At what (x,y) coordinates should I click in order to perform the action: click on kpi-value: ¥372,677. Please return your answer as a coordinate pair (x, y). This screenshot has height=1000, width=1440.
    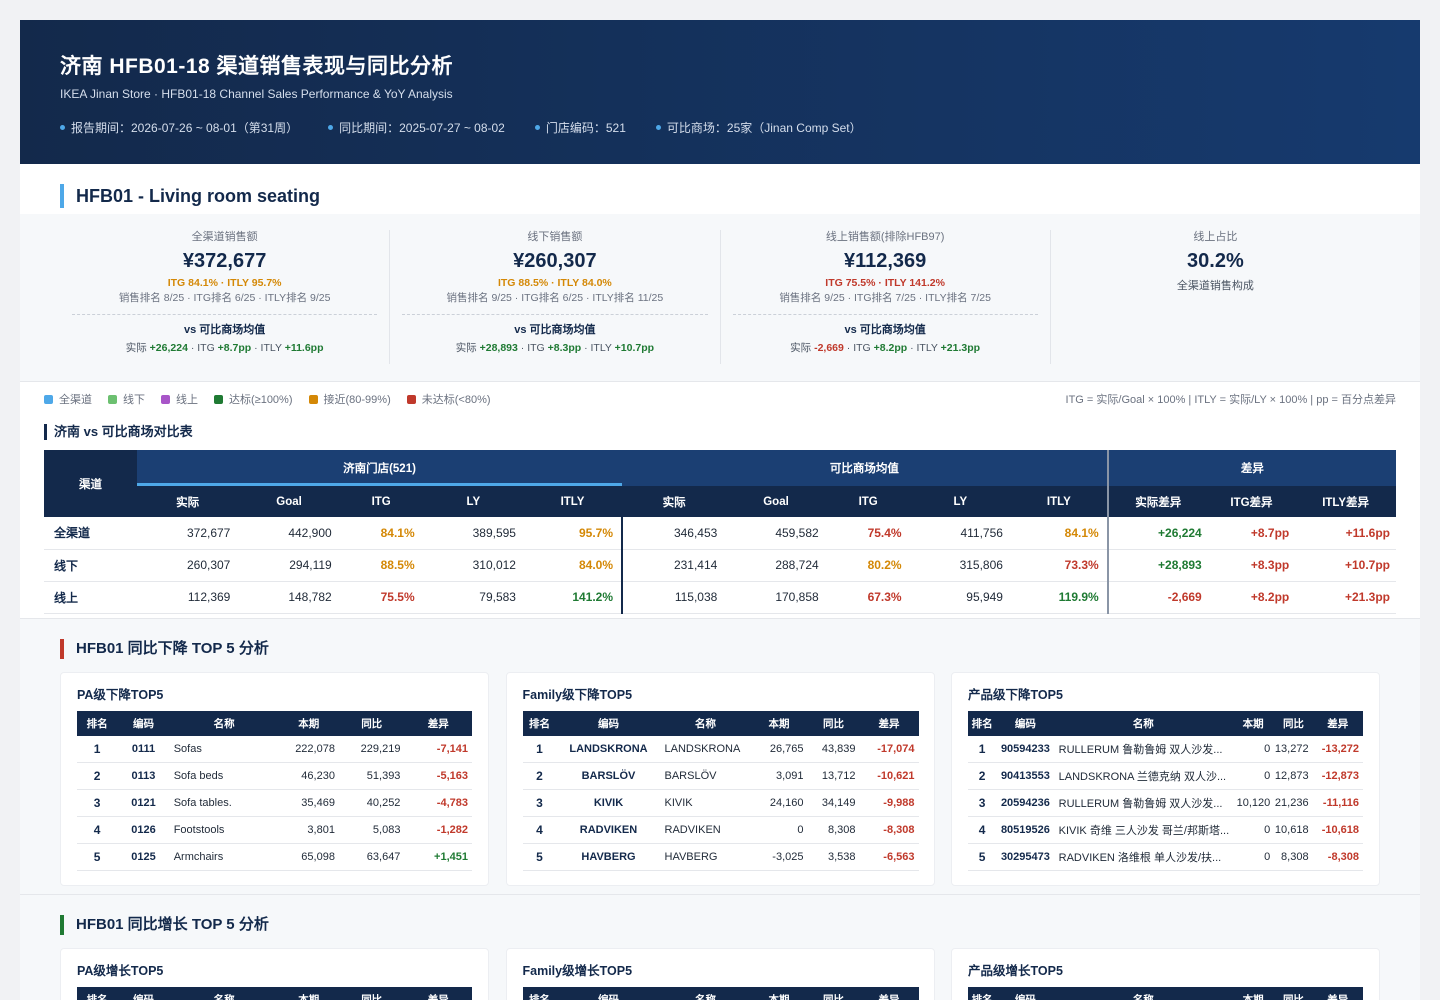
    Looking at the image, I should click on (224, 261).